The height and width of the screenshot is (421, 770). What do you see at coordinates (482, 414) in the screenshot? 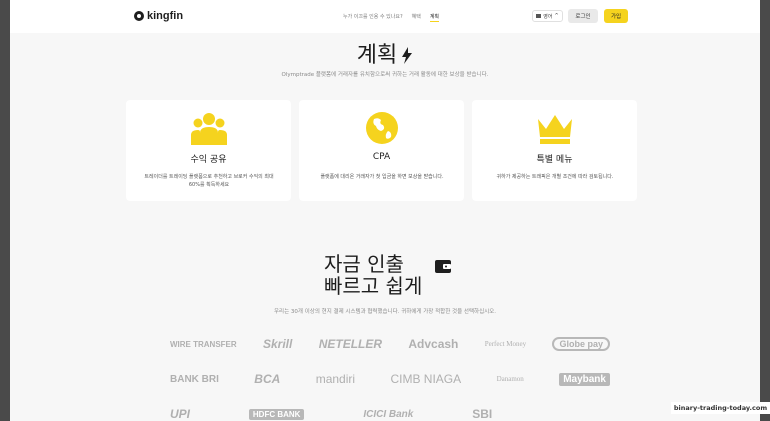
I see `payment-logo-sbi: SBI` at bounding box center [482, 414].